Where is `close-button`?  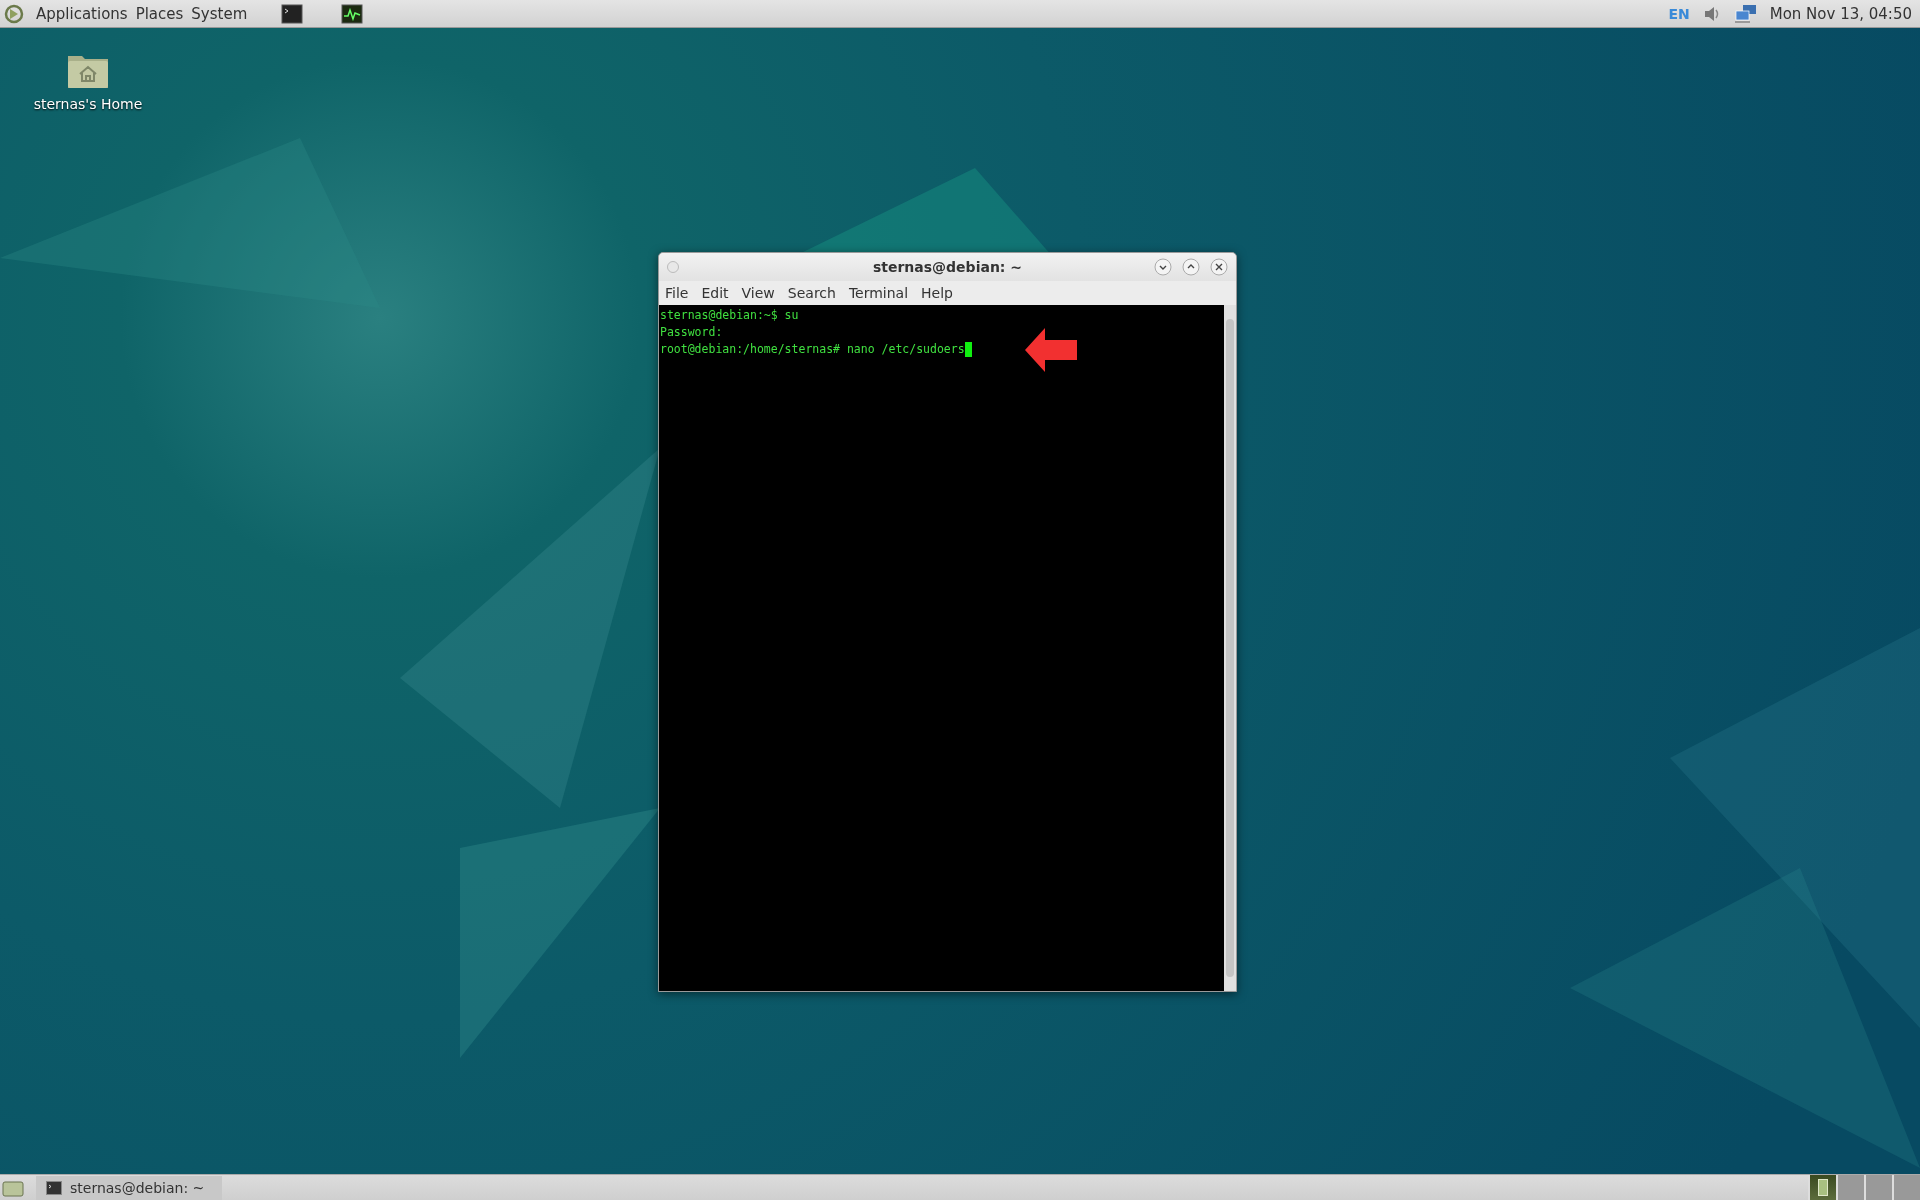 close-button is located at coordinates (1219, 267).